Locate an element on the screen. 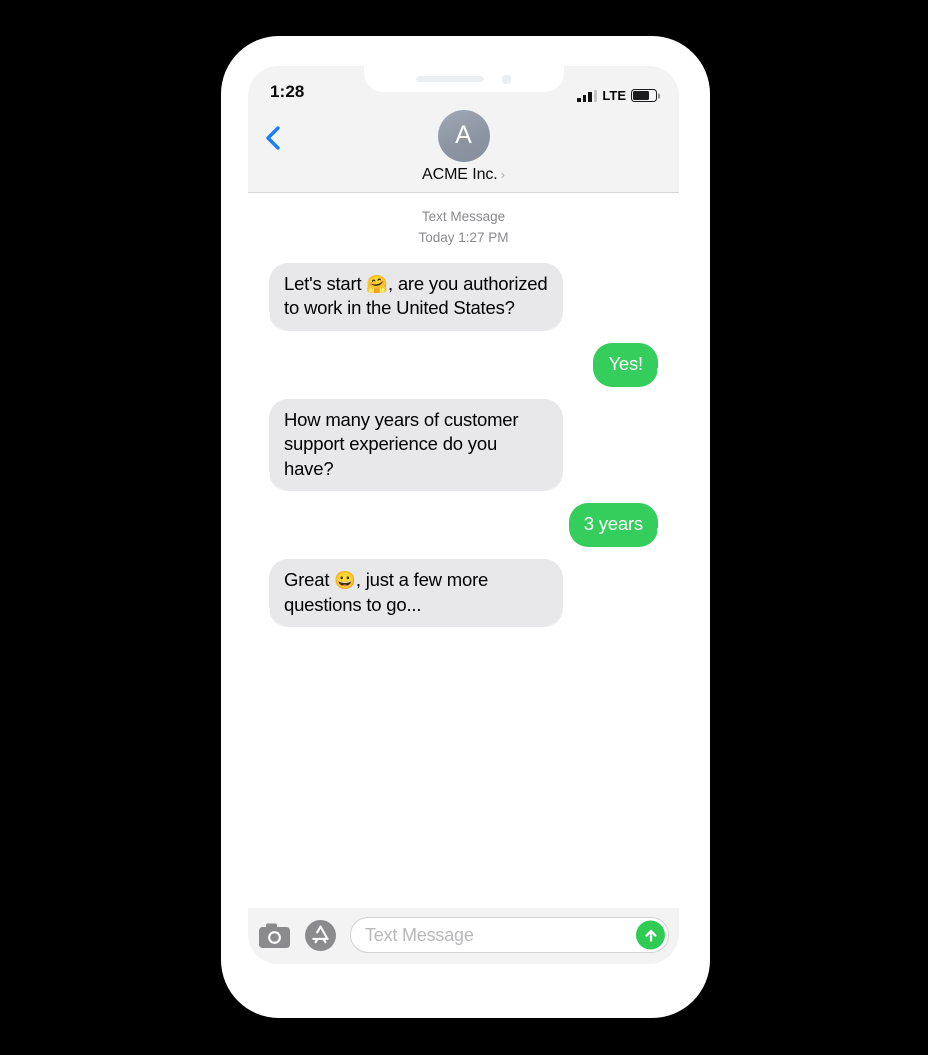 This screenshot has height=1055, width=928. front-camera-icon is located at coordinates (506, 79).